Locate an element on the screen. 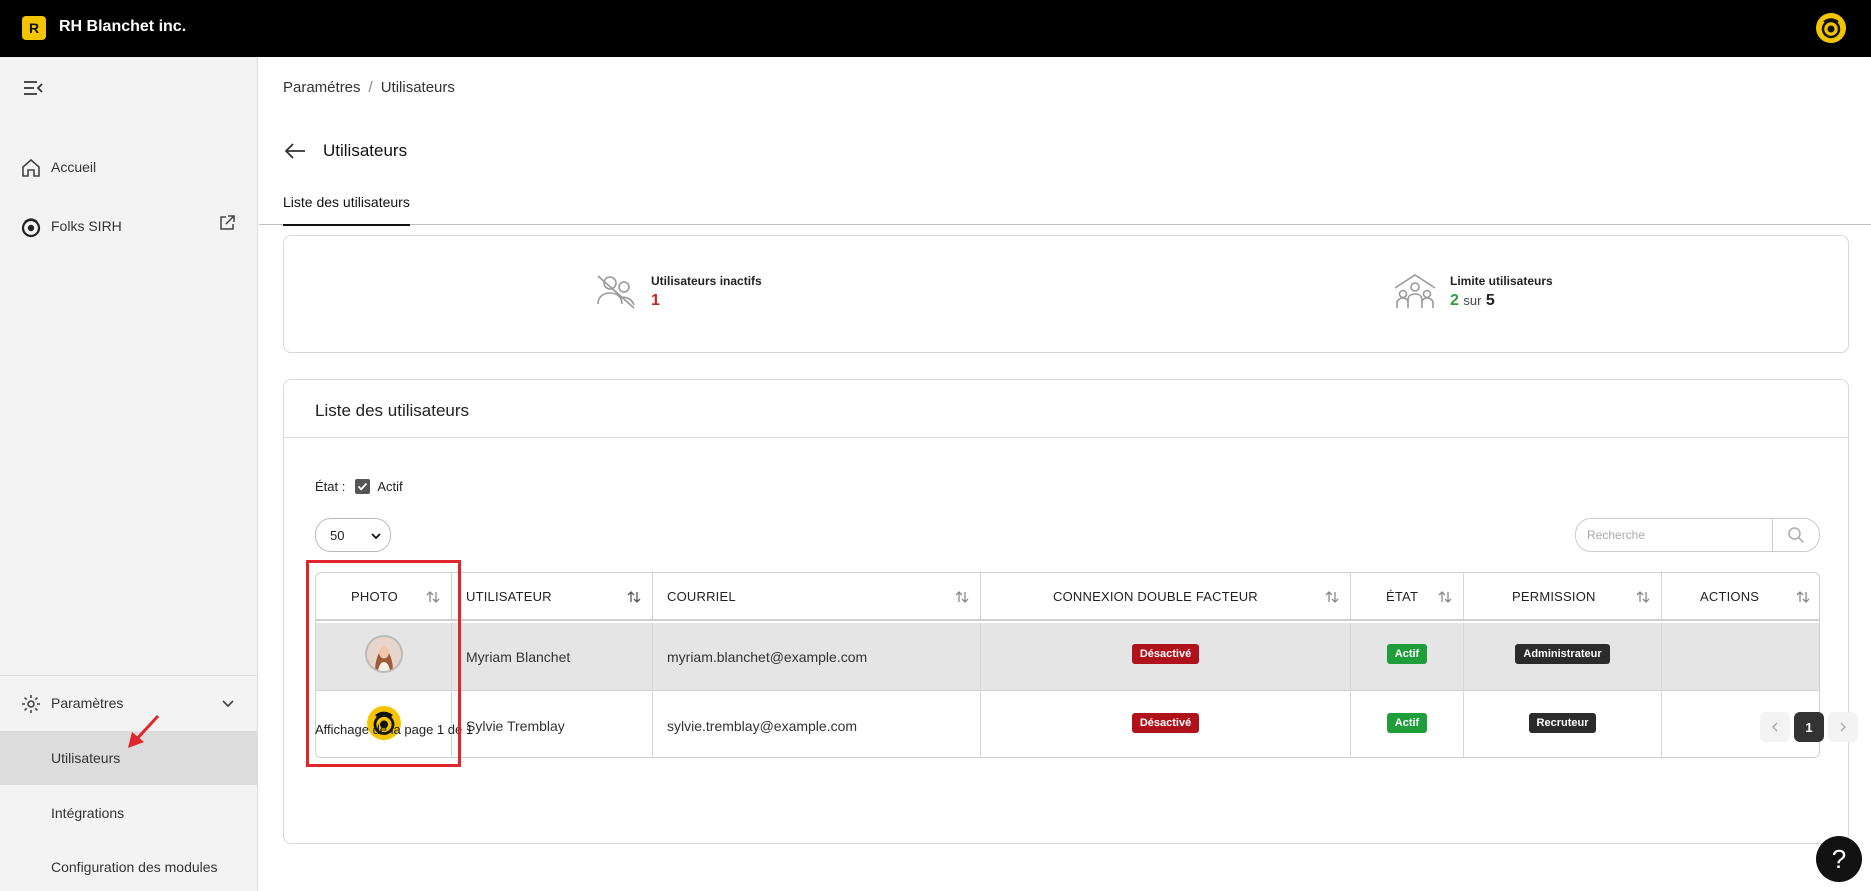 The width and height of the screenshot is (1871, 891). column-label: CONNEXION DOUBLE FACTEUR is located at coordinates (1155, 596).